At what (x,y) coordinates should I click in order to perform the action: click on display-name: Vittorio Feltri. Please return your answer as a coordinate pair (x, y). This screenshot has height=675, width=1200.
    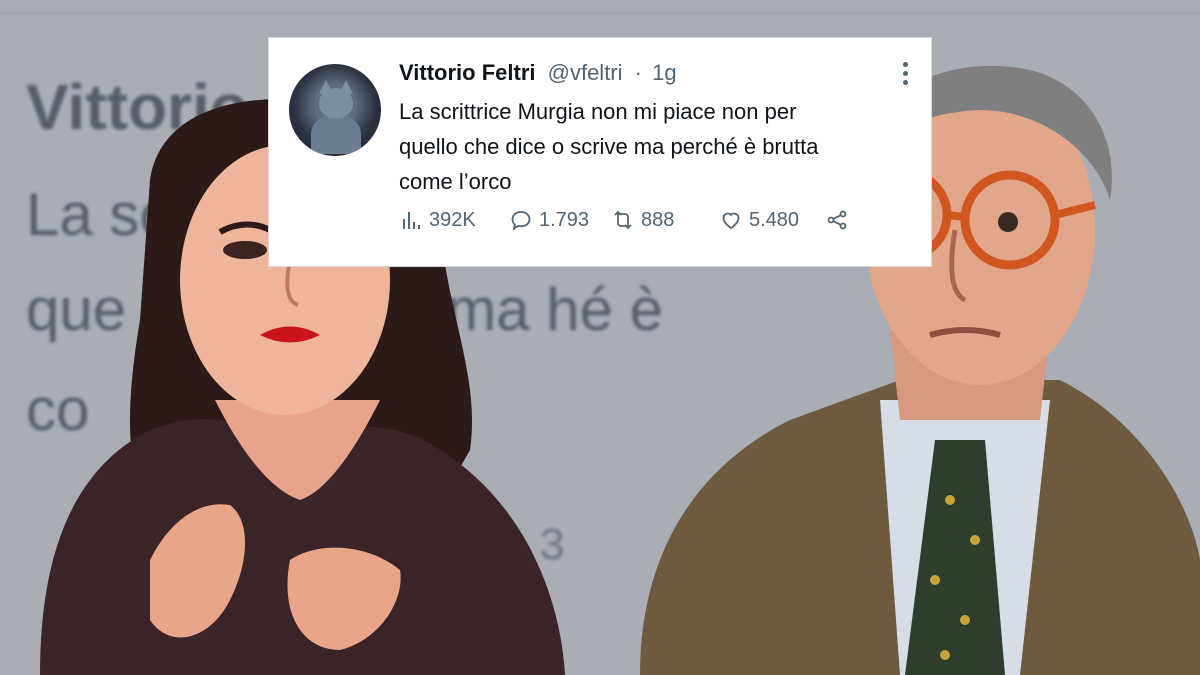
    Looking at the image, I should click on (467, 72).